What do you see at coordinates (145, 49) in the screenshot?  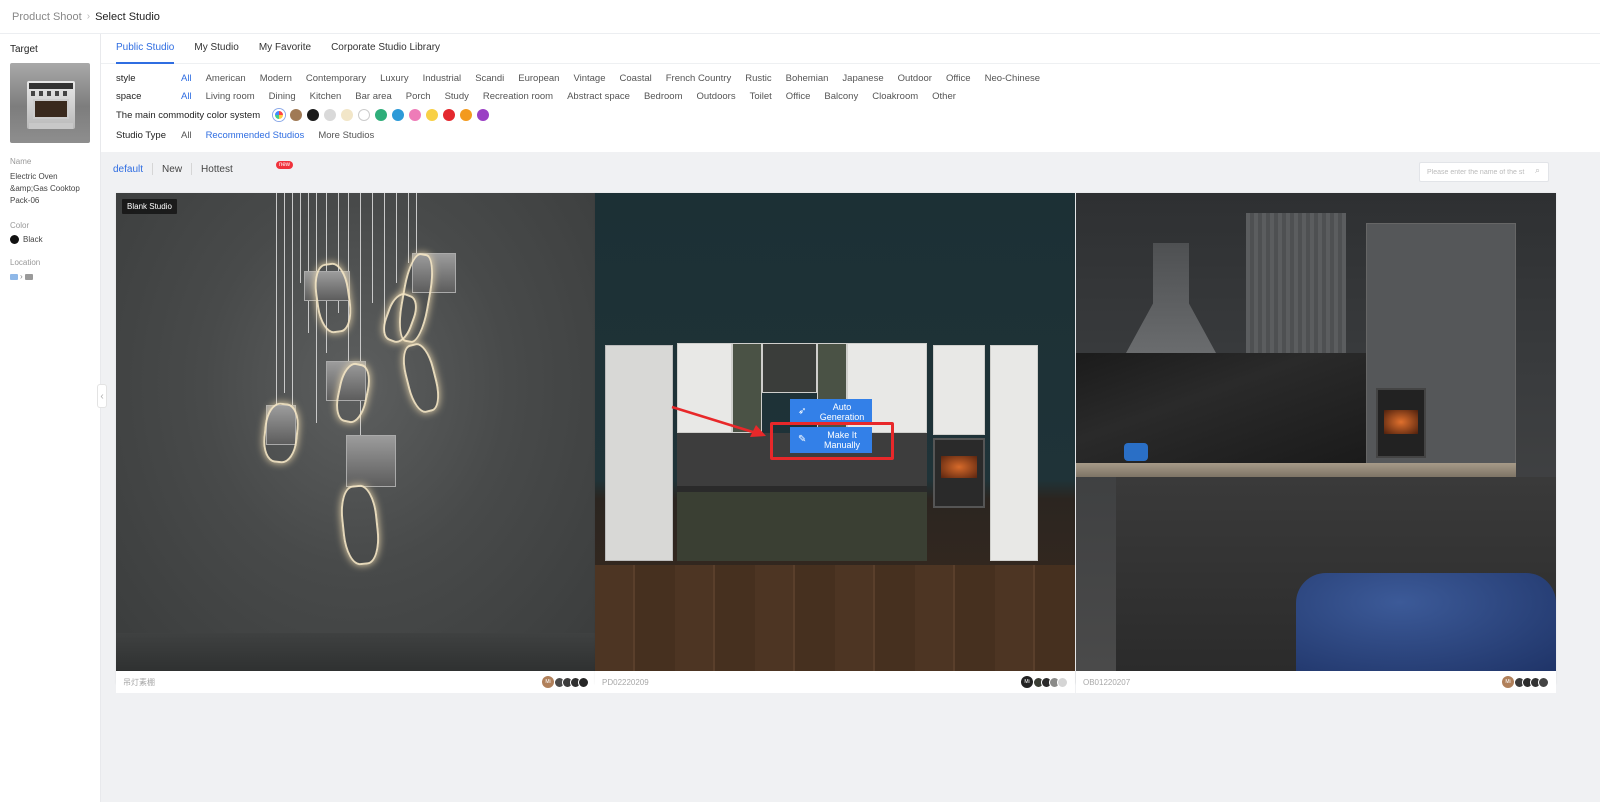 I see `tab-public-studio: Public Studio` at bounding box center [145, 49].